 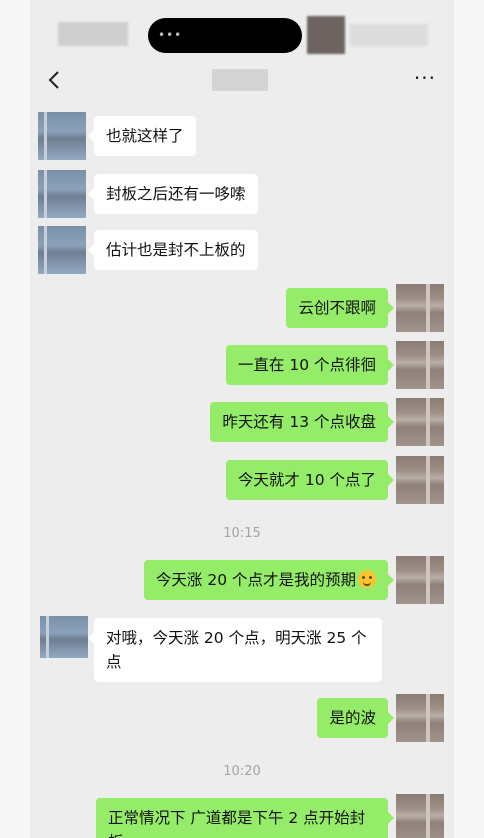 What do you see at coordinates (235, 650) in the screenshot?
I see `message-bubble-incoming: 对哦，今天涨 20 个点，明天涨 25 个点` at bounding box center [235, 650].